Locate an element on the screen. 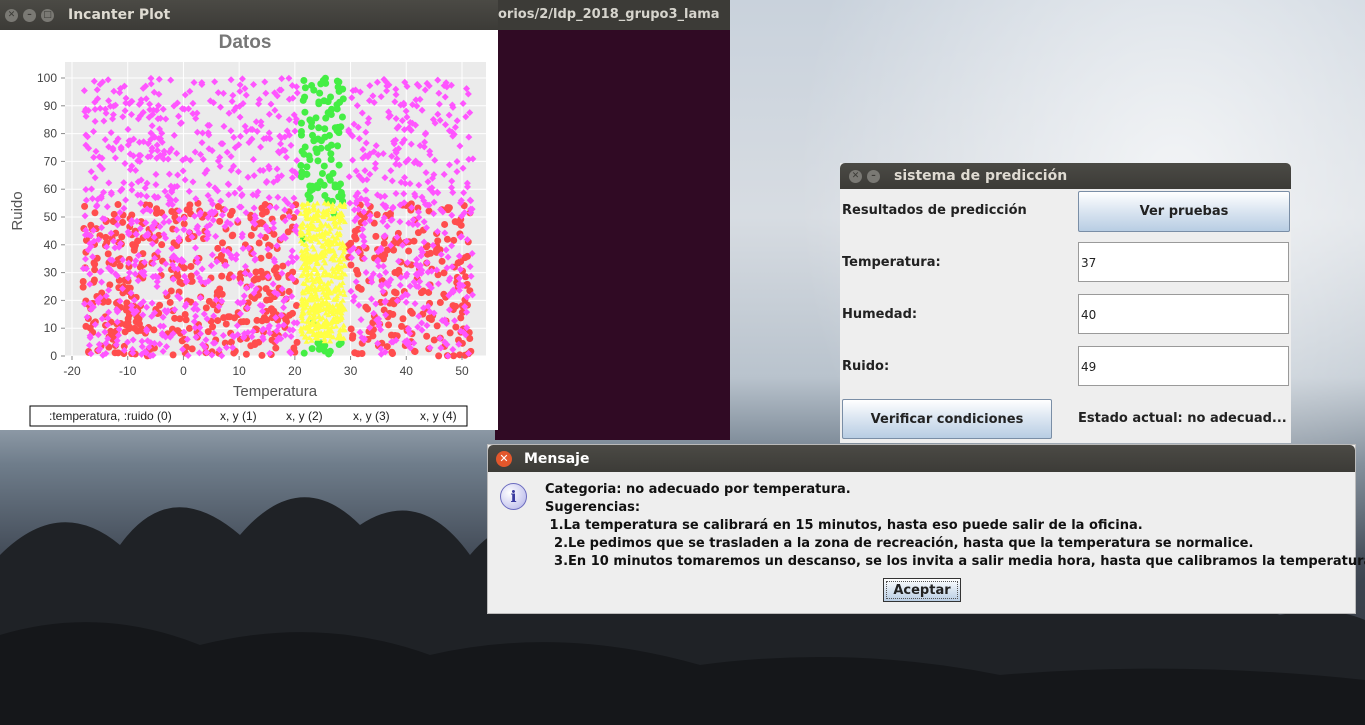  x-tick-label: 40 is located at coordinates (407, 371).